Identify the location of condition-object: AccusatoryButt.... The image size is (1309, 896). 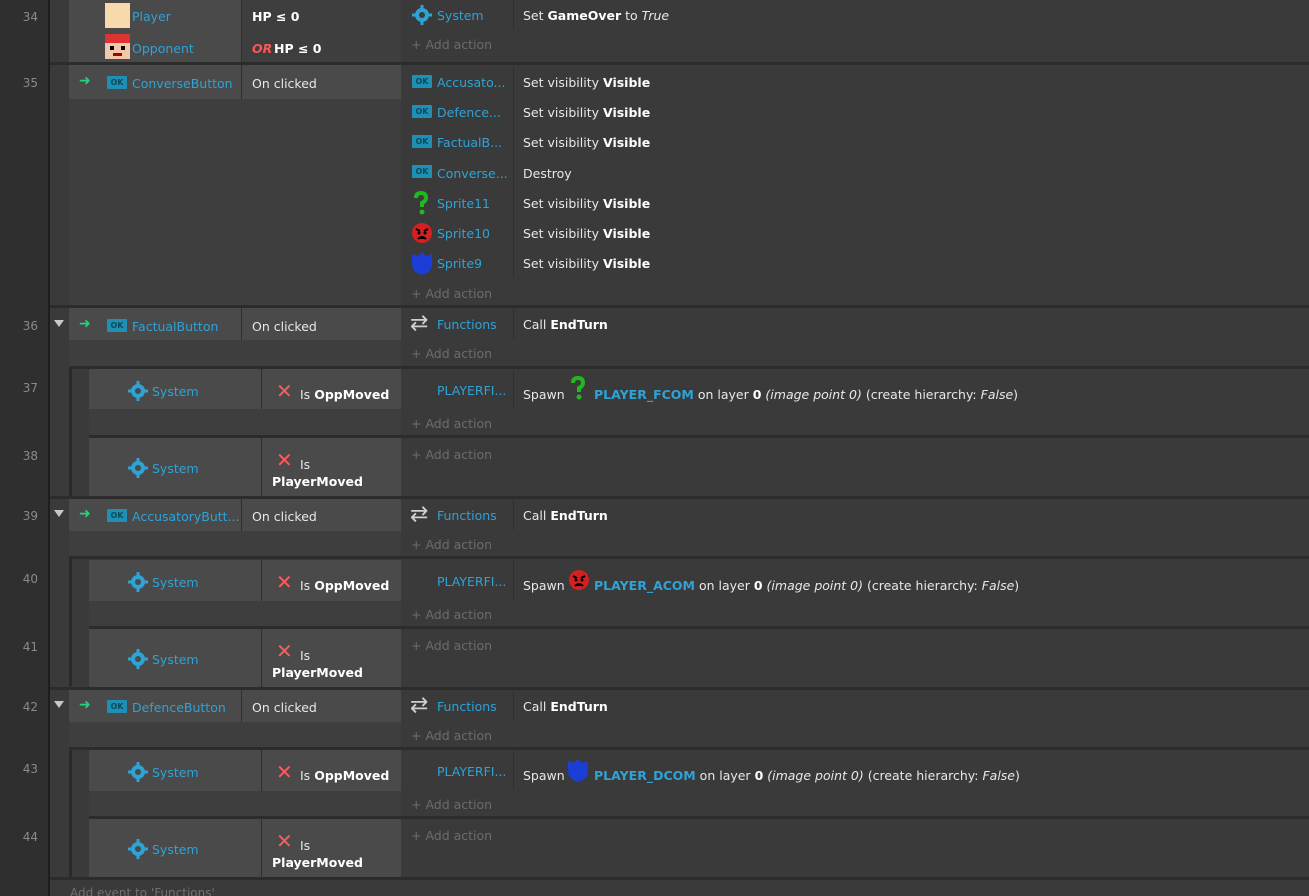
(185, 516).